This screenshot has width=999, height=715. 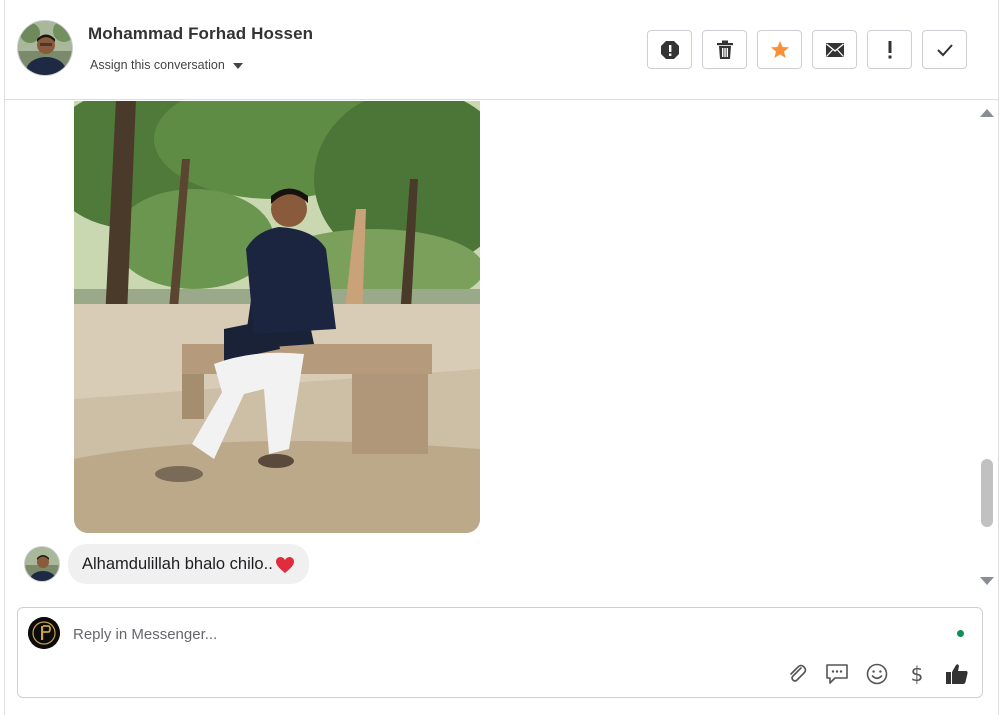 I want to click on mark-spam-button, so click(x=669, y=49).